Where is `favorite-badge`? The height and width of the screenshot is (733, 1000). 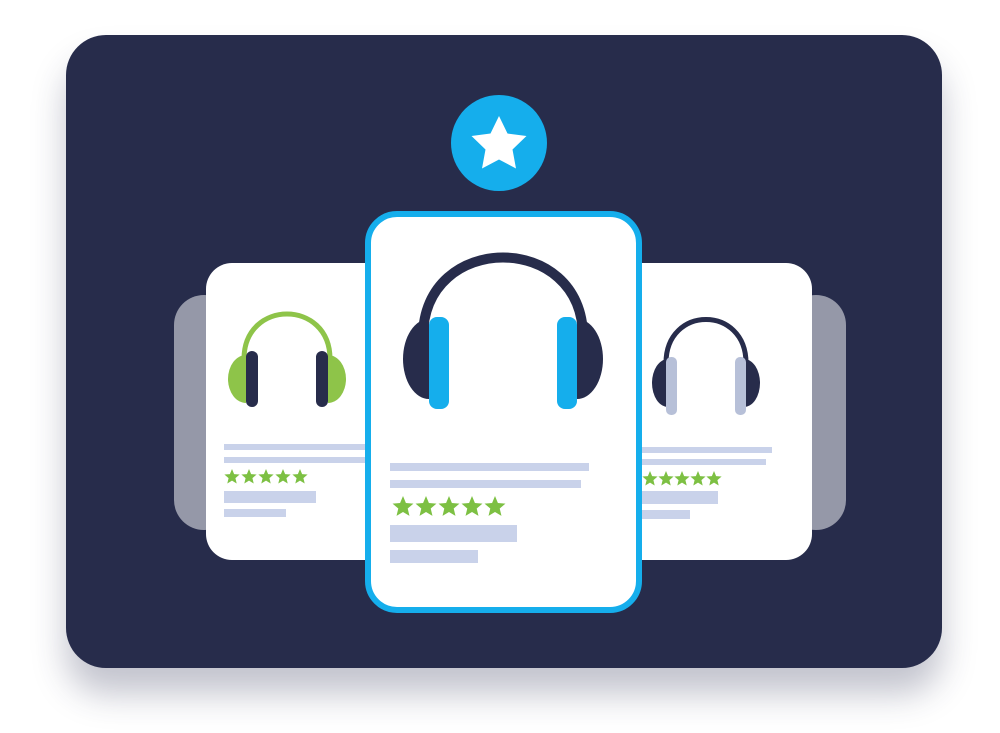 favorite-badge is located at coordinates (499, 143).